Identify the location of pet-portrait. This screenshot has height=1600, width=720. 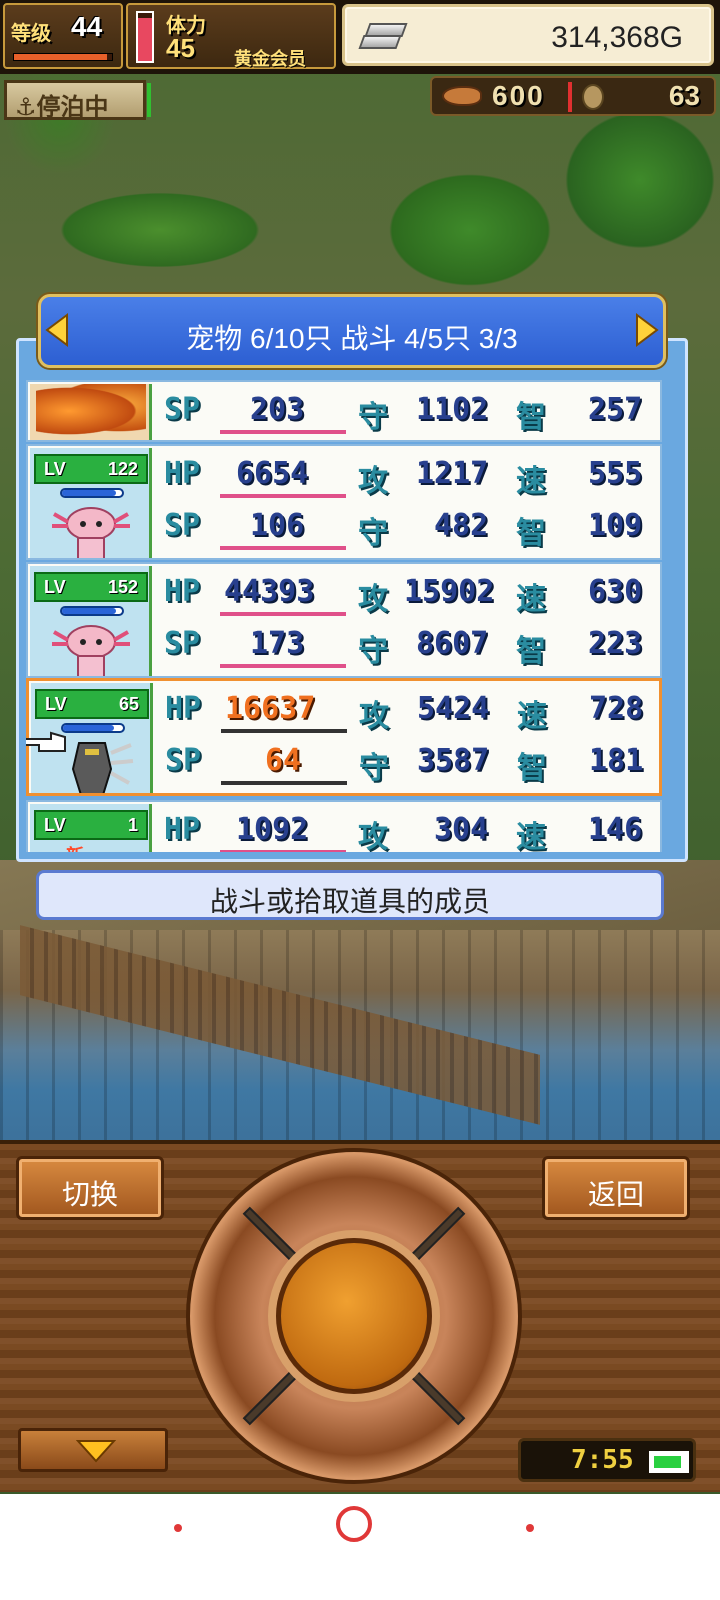
(91, 412).